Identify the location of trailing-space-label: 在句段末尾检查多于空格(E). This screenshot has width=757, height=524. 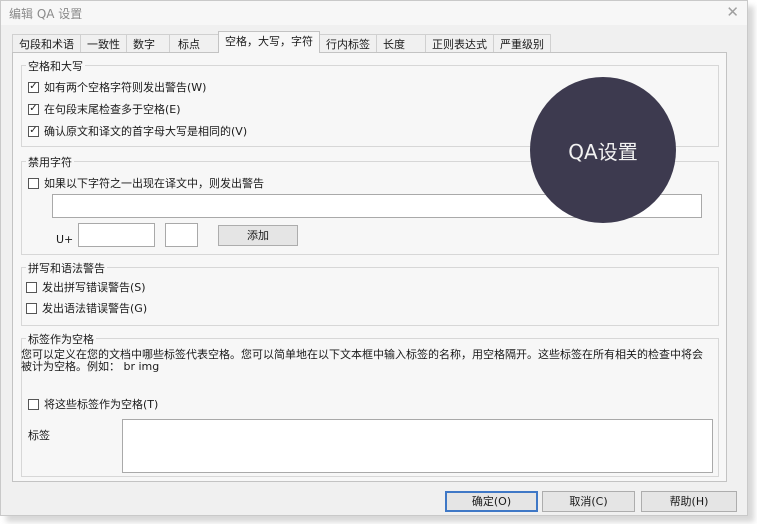
(112, 109).